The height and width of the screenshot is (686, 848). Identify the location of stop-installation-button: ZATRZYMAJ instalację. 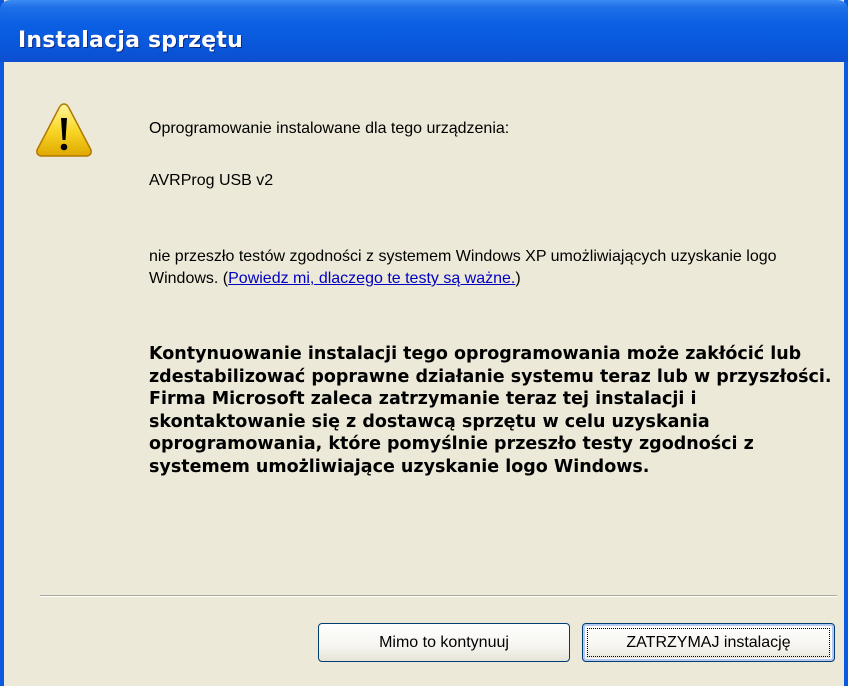
(708, 642).